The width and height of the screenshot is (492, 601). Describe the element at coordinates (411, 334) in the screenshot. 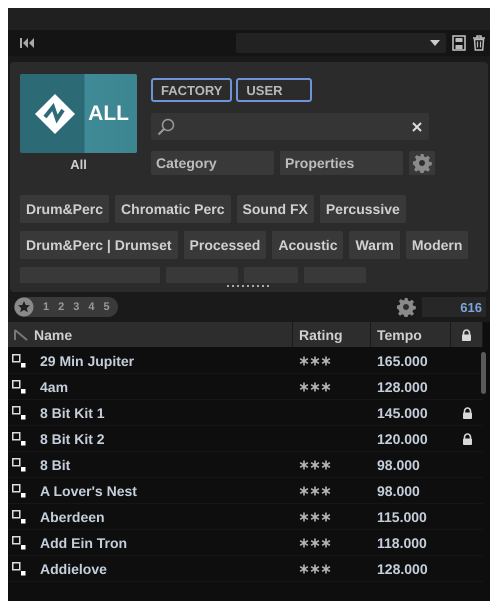

I see `column-header: Tempo` at that location.